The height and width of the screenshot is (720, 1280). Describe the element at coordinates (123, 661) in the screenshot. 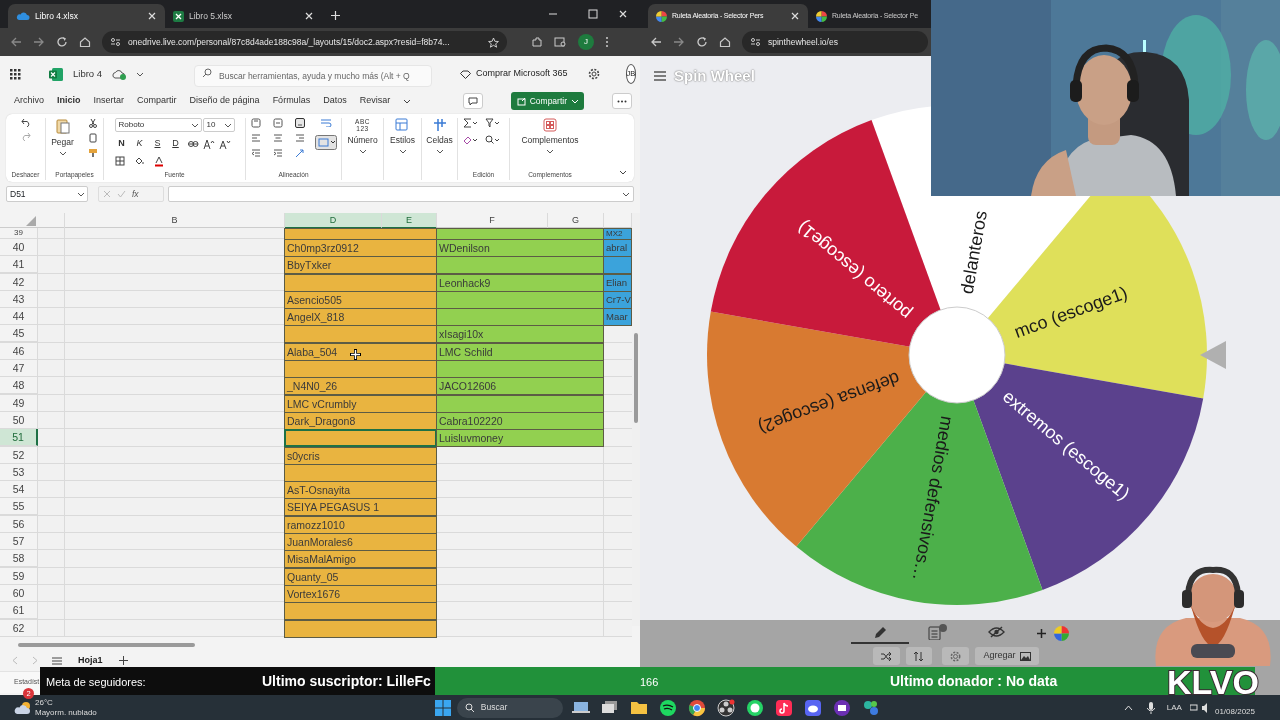

I see `add-sheet-icon` at that location.